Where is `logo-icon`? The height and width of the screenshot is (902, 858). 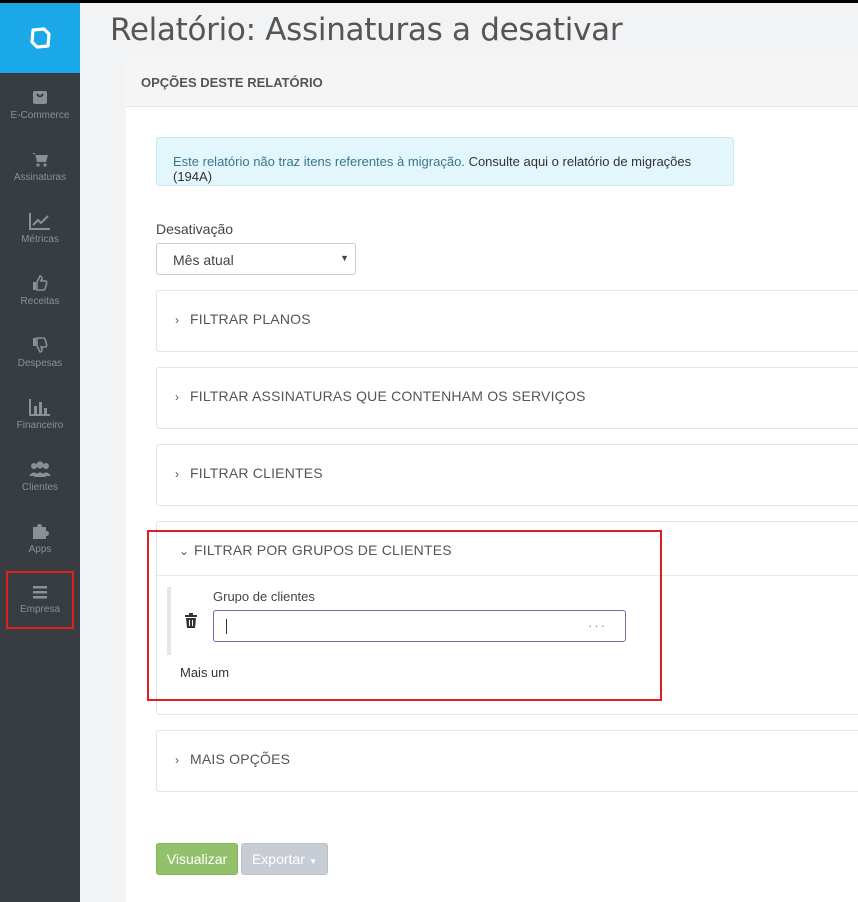
logo-icon is located at coordinates (40, 38).